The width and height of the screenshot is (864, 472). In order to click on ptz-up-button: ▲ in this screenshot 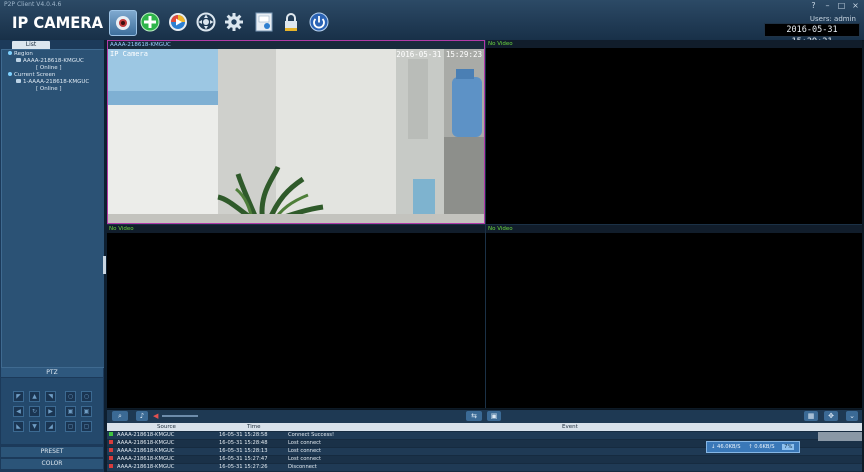, I will do `click(34, 396)`.